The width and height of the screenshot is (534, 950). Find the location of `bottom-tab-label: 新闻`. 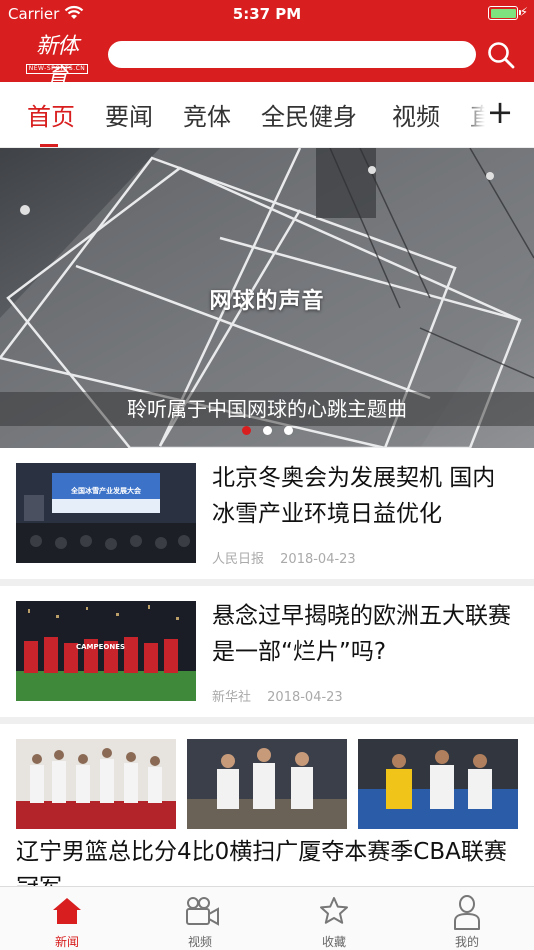

bottom-tab-label: 新闻 is located at coordinates (66, 942).